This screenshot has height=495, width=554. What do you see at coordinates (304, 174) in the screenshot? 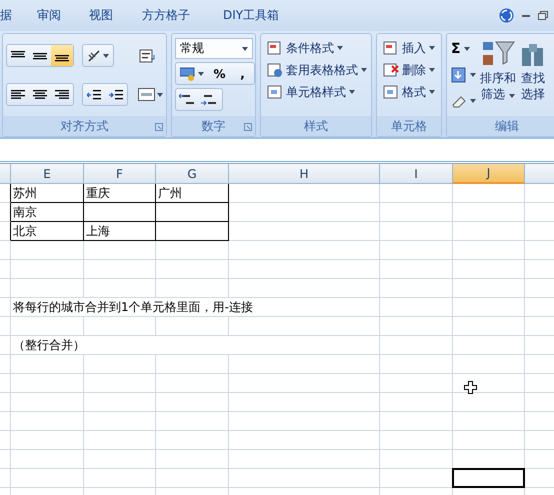
I see `column-header: H` at bounding box center [304, 174].